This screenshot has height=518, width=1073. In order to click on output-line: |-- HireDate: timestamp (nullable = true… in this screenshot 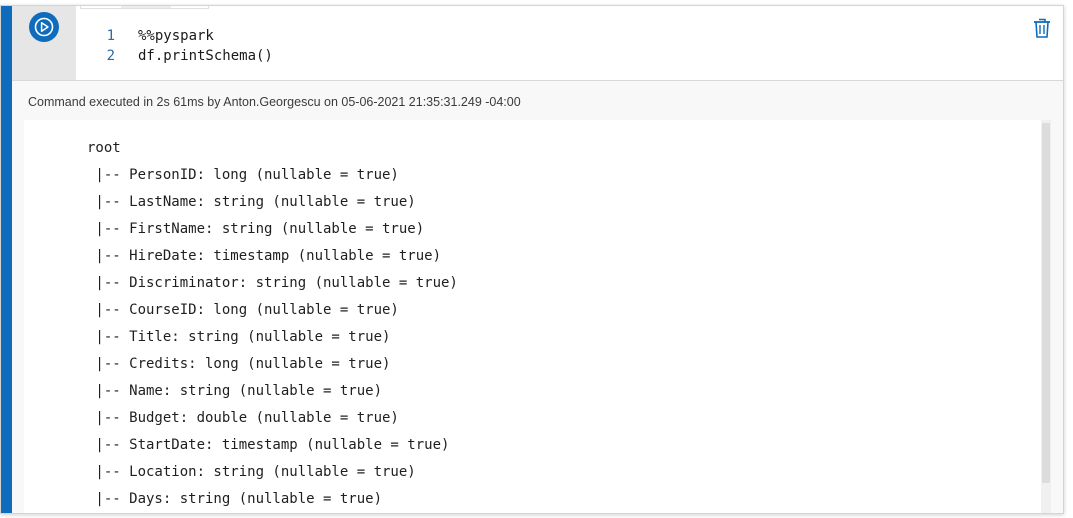, I will do `click(264, 256)`.